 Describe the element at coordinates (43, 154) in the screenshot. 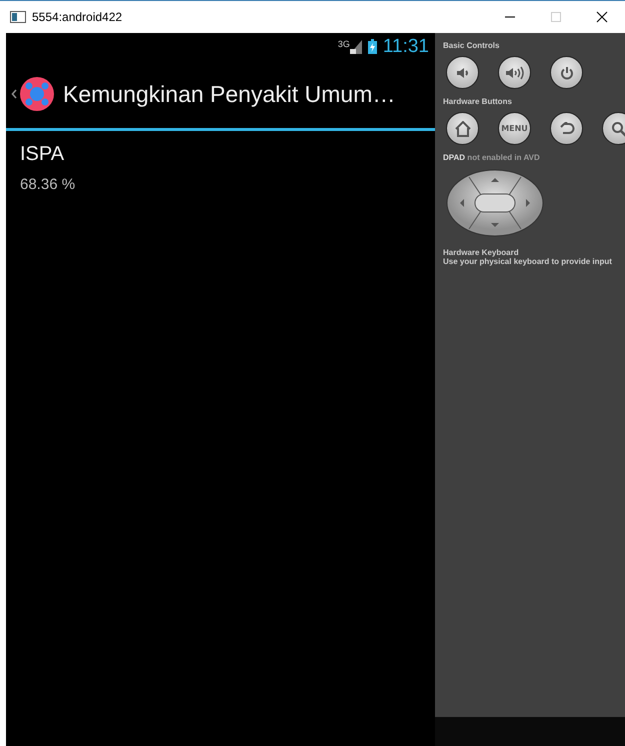

I see `result-title: ISPA` at that location.